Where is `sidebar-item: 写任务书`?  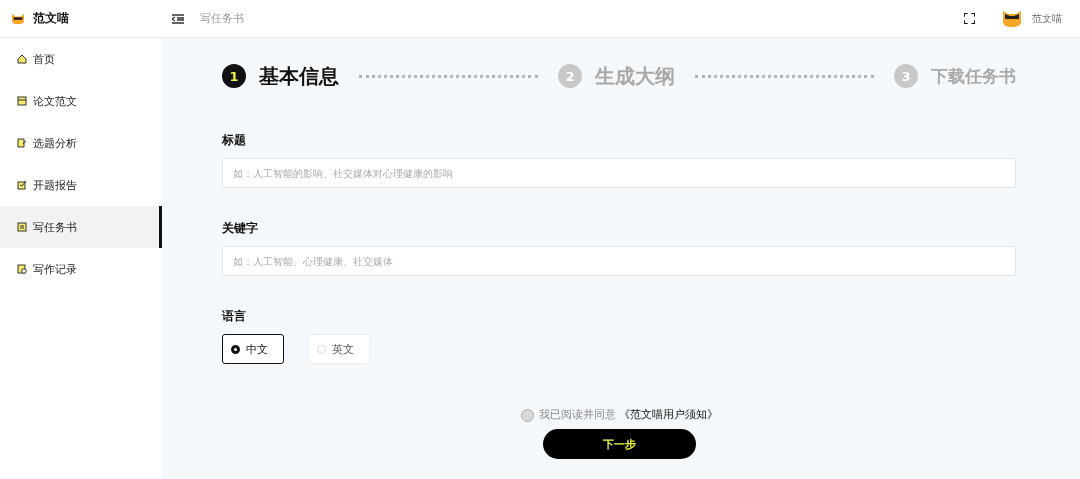 sidebar-item: 写任务书 is located at coordinates (81, 227).